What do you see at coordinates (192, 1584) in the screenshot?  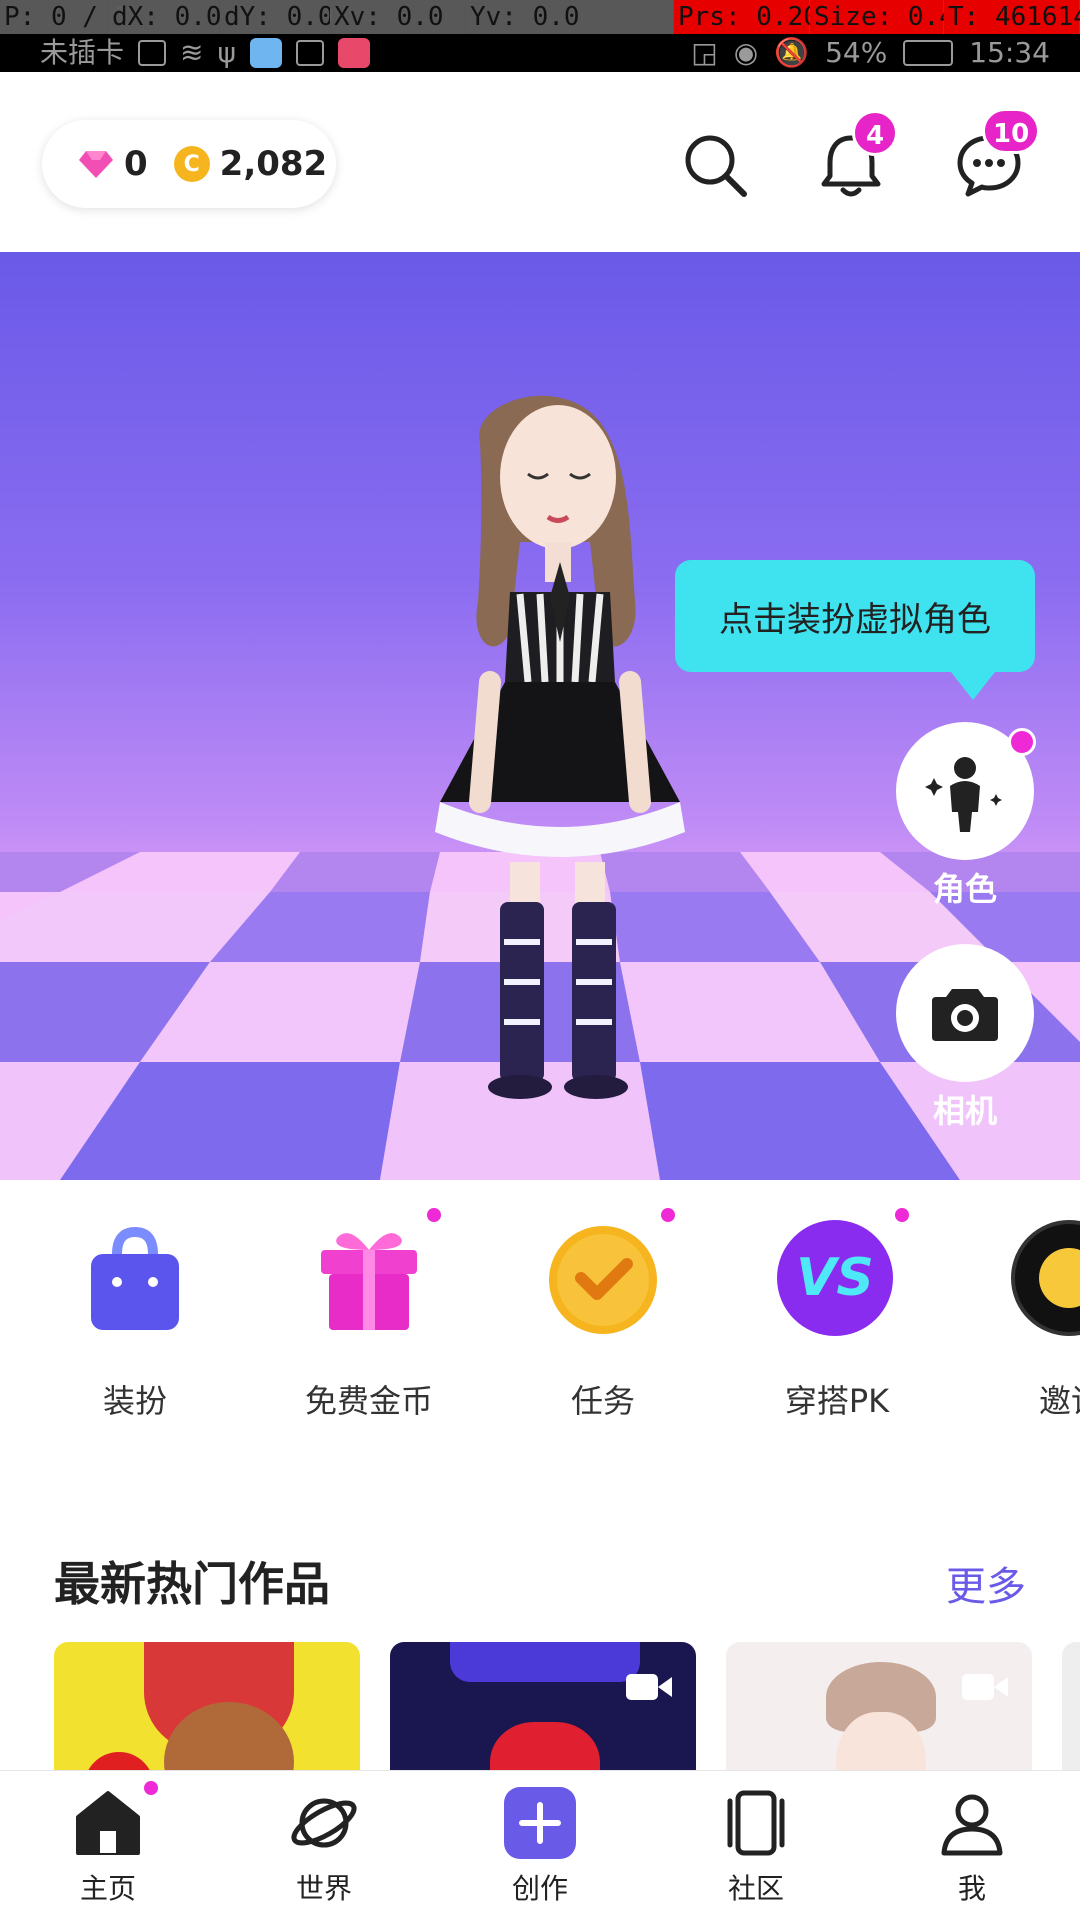 I see `section-title: 最新热门作品` at bounding box center [192, 1584].